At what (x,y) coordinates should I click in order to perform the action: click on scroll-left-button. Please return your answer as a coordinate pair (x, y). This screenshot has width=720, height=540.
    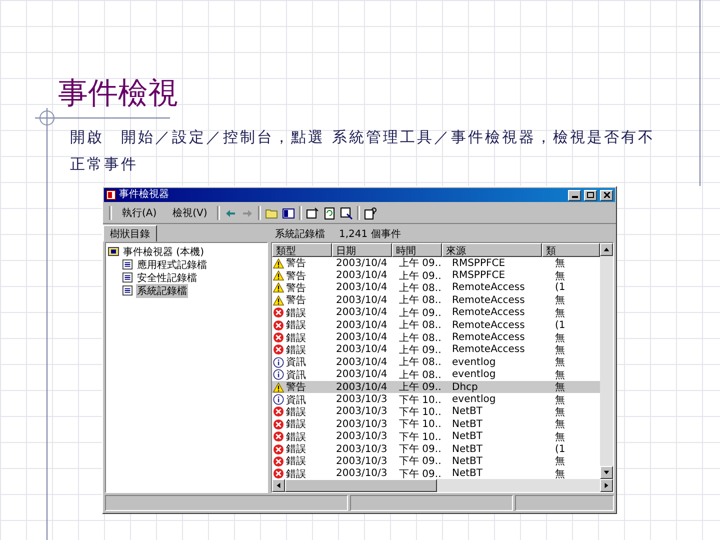
    Looking at the image, I should click on (278, 485).